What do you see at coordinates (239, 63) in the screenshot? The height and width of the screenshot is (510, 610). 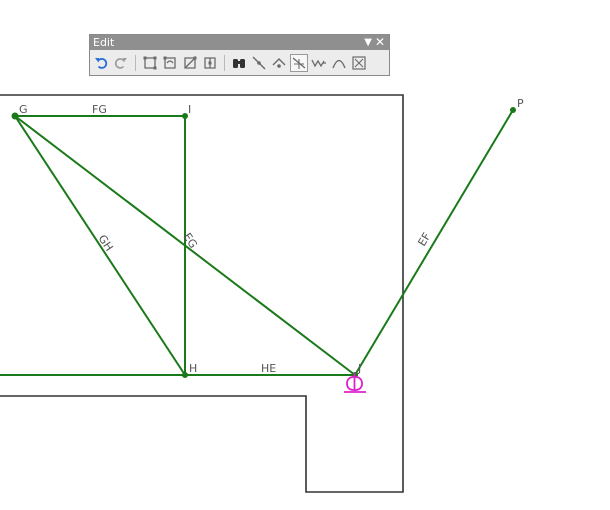 I see `binoculars-icon` at bounding box center [239, 63].